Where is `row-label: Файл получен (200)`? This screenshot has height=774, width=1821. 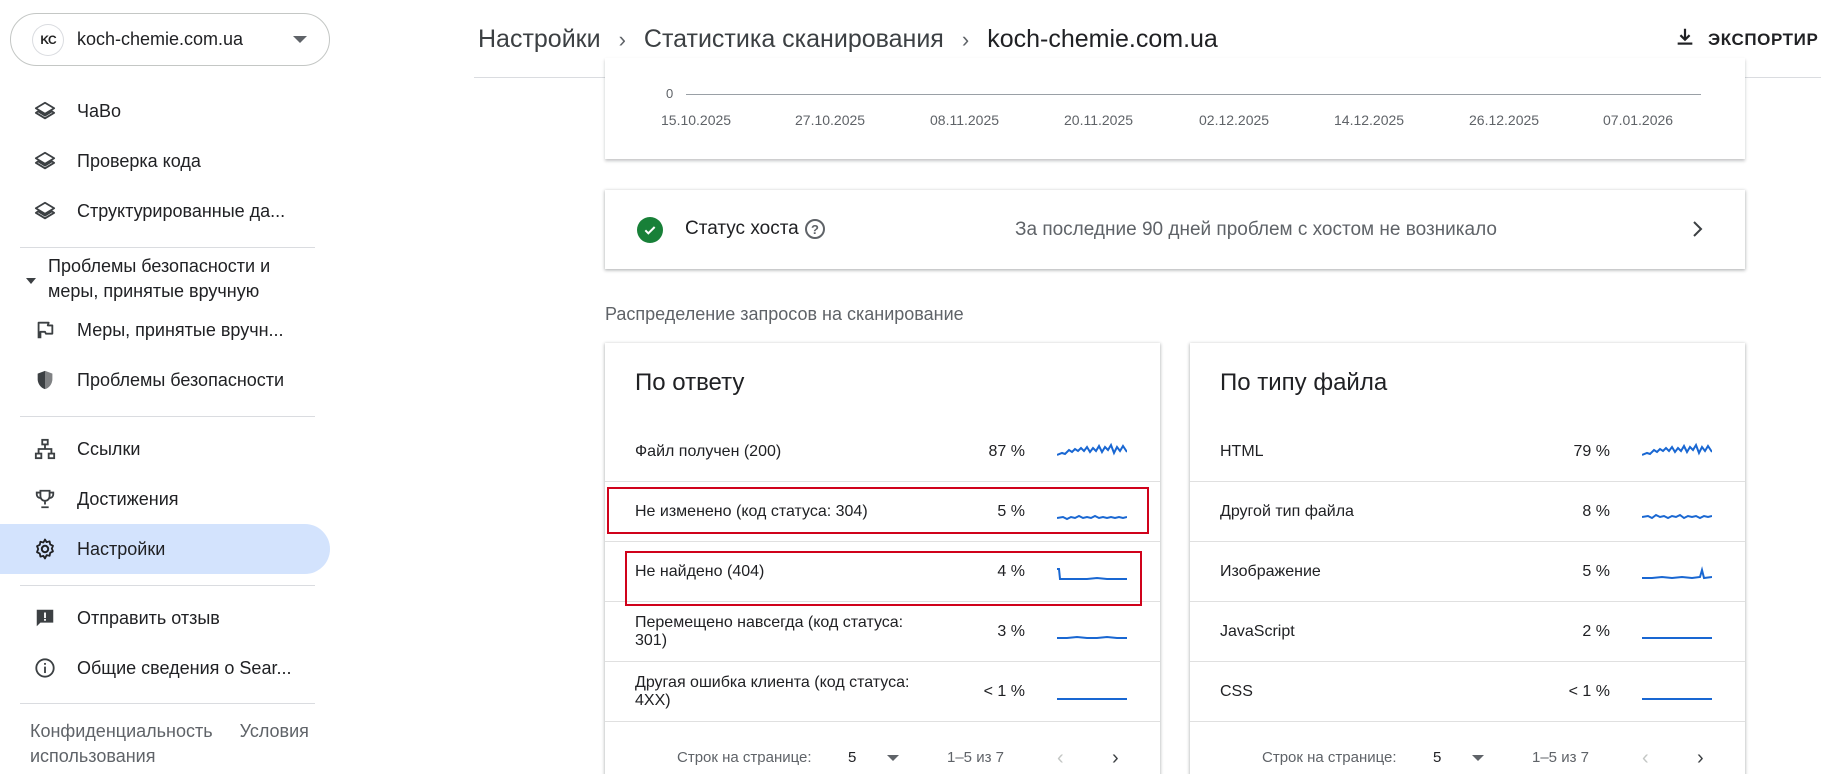 row-label: Файл получен (200) is located at coordinates (708, 451).